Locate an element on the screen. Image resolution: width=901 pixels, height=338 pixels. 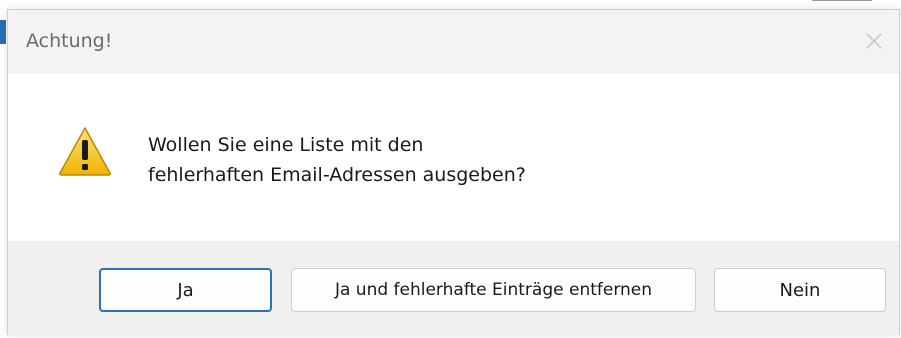
close-icon is located at coordinates (874, 41).